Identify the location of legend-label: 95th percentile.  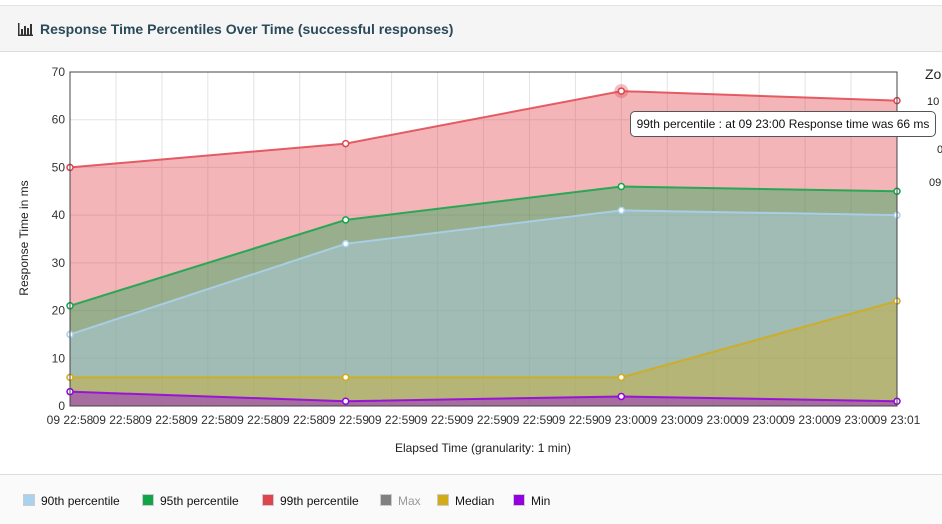
(199, 501).